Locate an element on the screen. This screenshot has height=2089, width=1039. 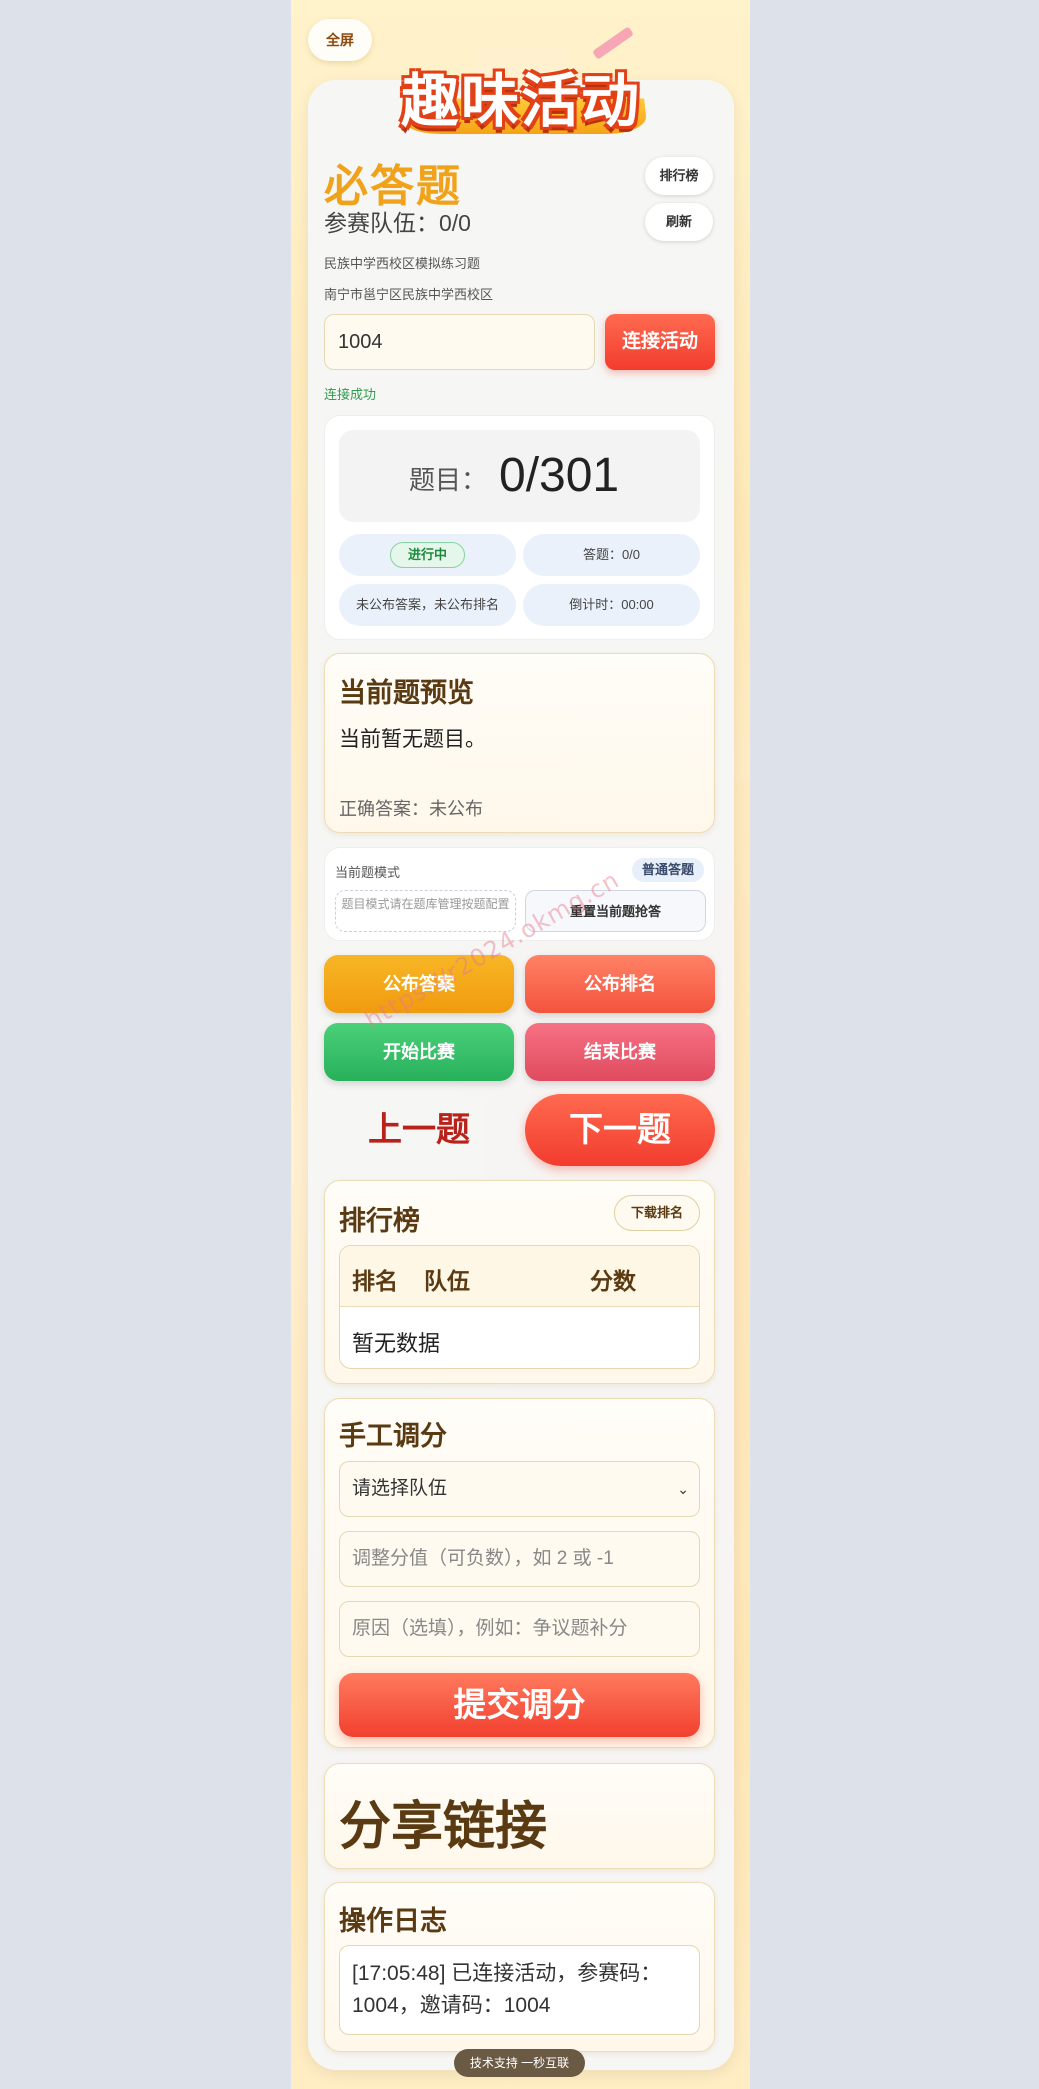
log-entry: [17:05:48] 已连接活动，参赛码：1004，邀请码：1004 is located at coordinates (519, 1990).